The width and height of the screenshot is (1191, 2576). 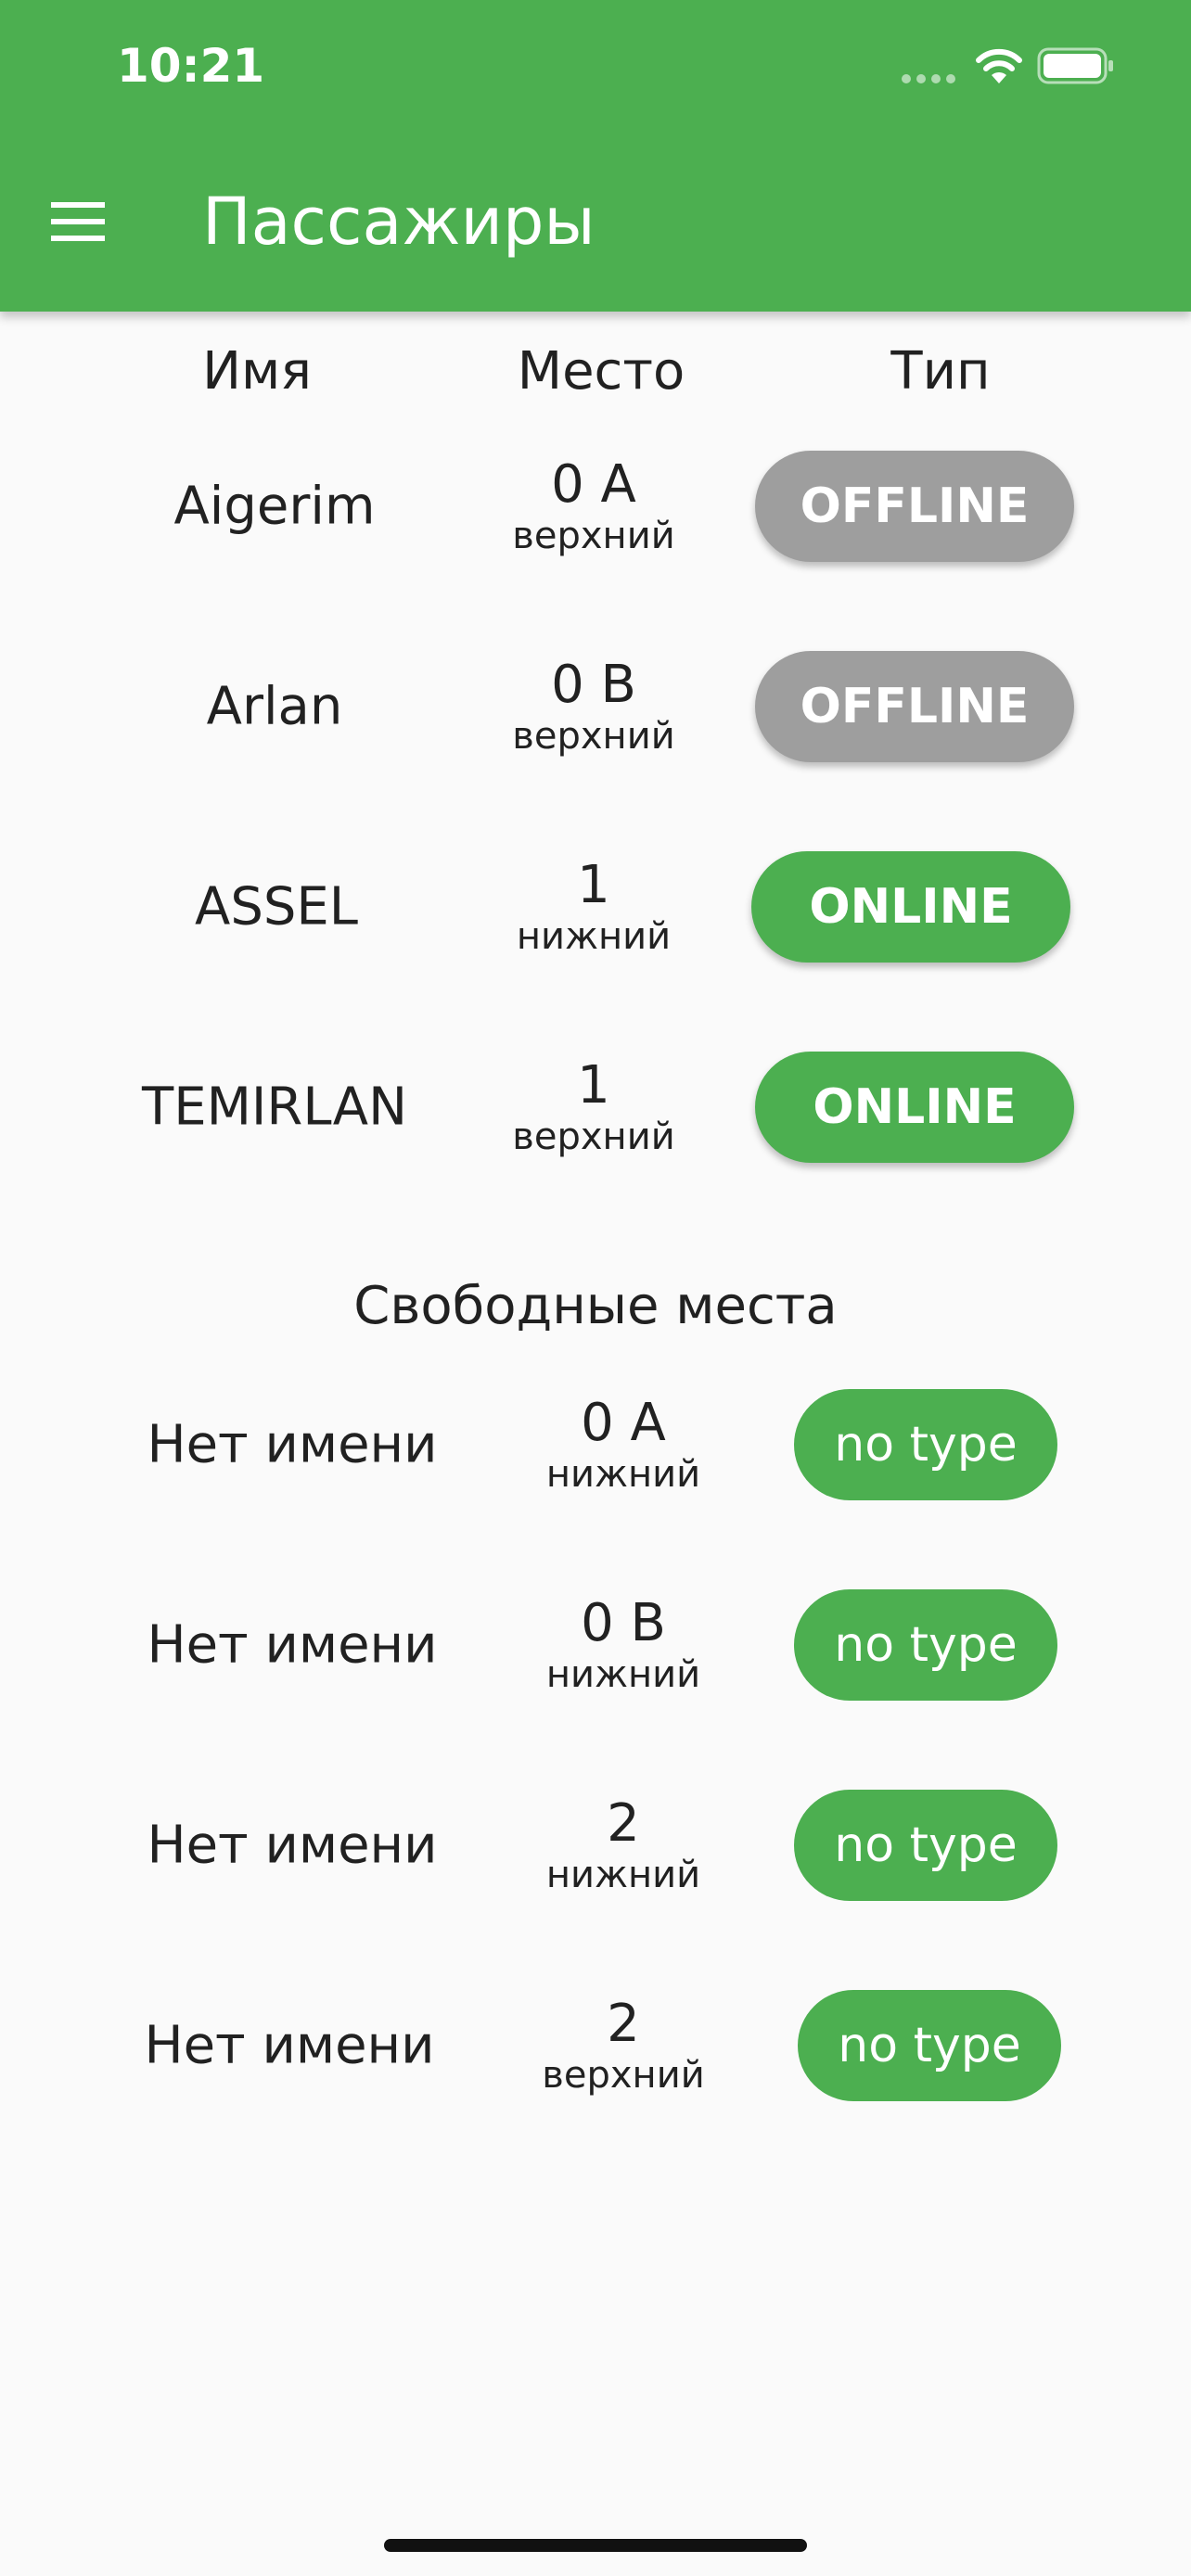 What do you see at coordinates (191, 66) in the screenshot?
I see `status-time: 10:21` at bounding box center [191, 66].